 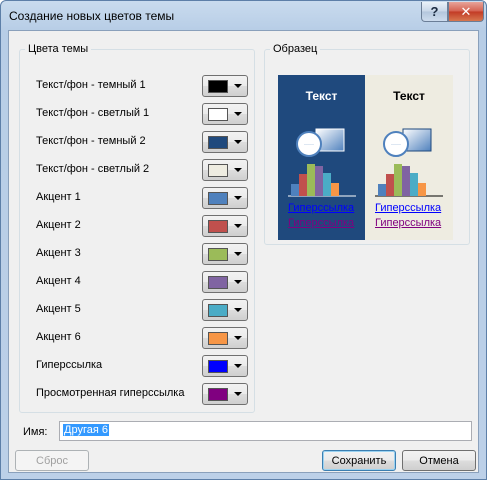 What do you see at coordinates (409, 162) in the screenshot?
I see `sample-light-graphic: ·····` at bounding box center [409, 162].